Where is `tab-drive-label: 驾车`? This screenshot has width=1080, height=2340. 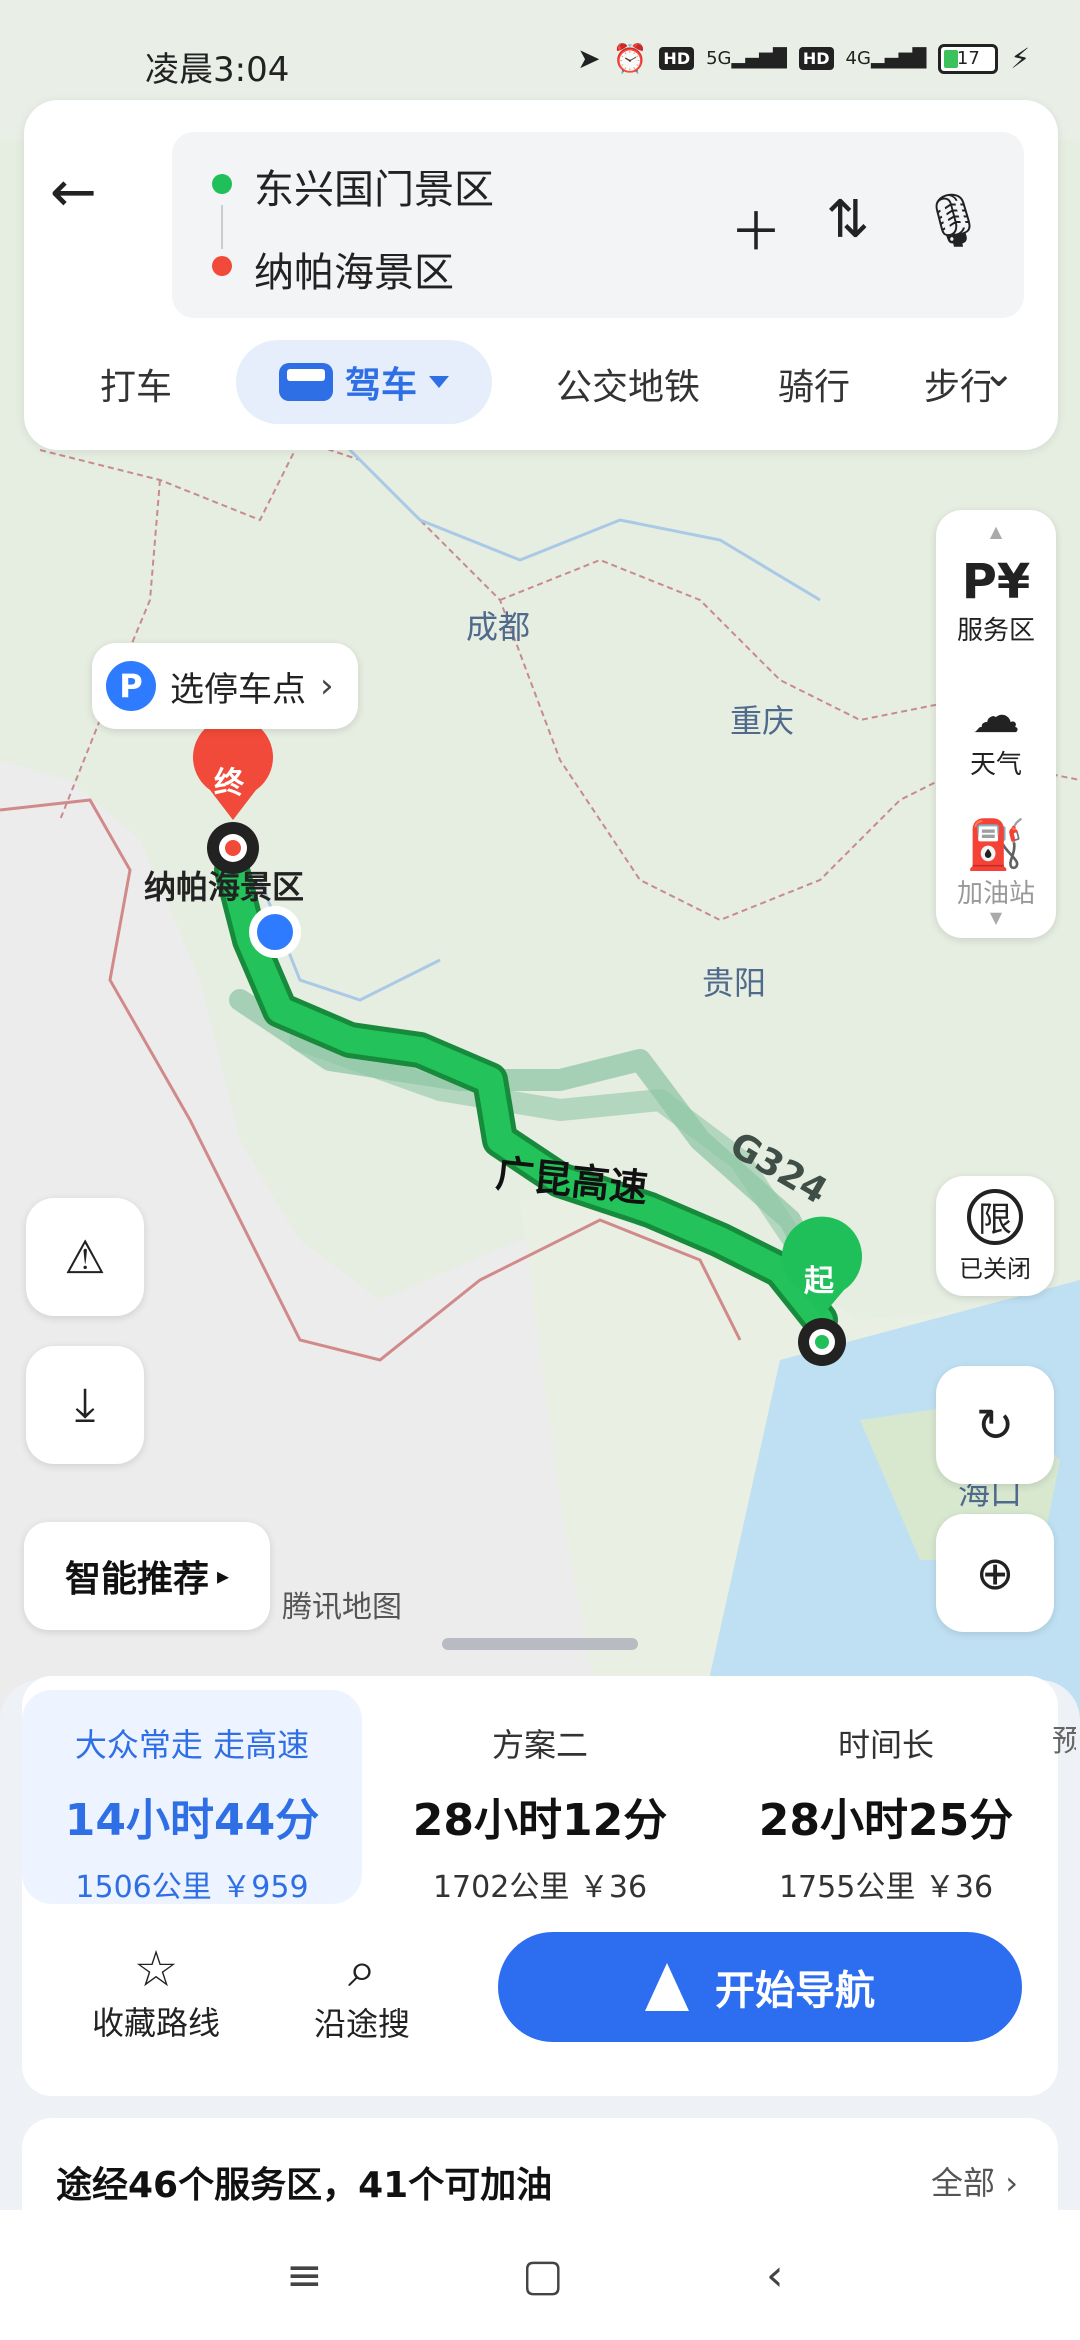
tab-drive-label: 驾车 is located at coordinates (380, 385).